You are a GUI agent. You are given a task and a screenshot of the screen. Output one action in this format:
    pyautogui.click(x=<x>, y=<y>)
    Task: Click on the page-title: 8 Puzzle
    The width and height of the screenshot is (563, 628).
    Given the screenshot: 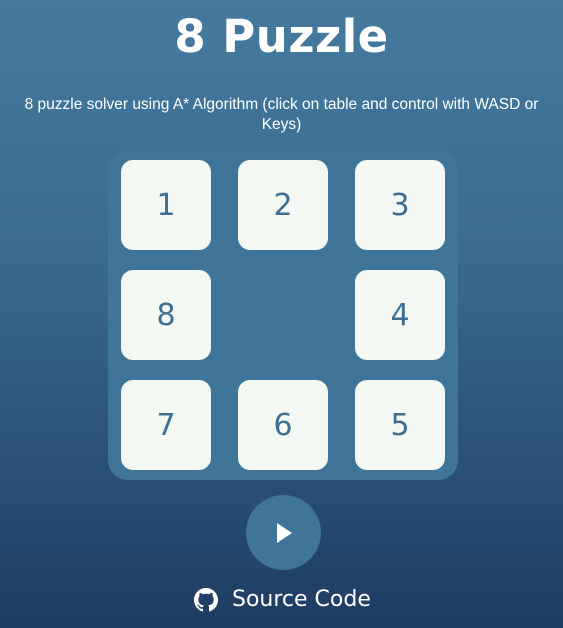 What is the action you would take?
    pyautogui.click(x=281, y=36)
    